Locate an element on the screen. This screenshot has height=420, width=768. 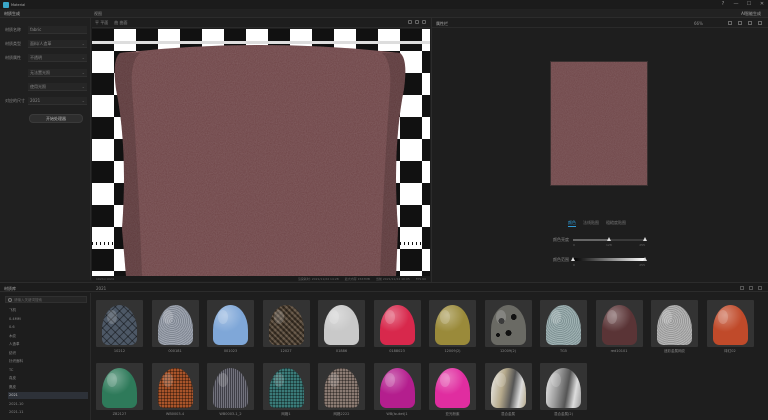
material-thumbnail: 12027 is located at coordinates (286, 329).